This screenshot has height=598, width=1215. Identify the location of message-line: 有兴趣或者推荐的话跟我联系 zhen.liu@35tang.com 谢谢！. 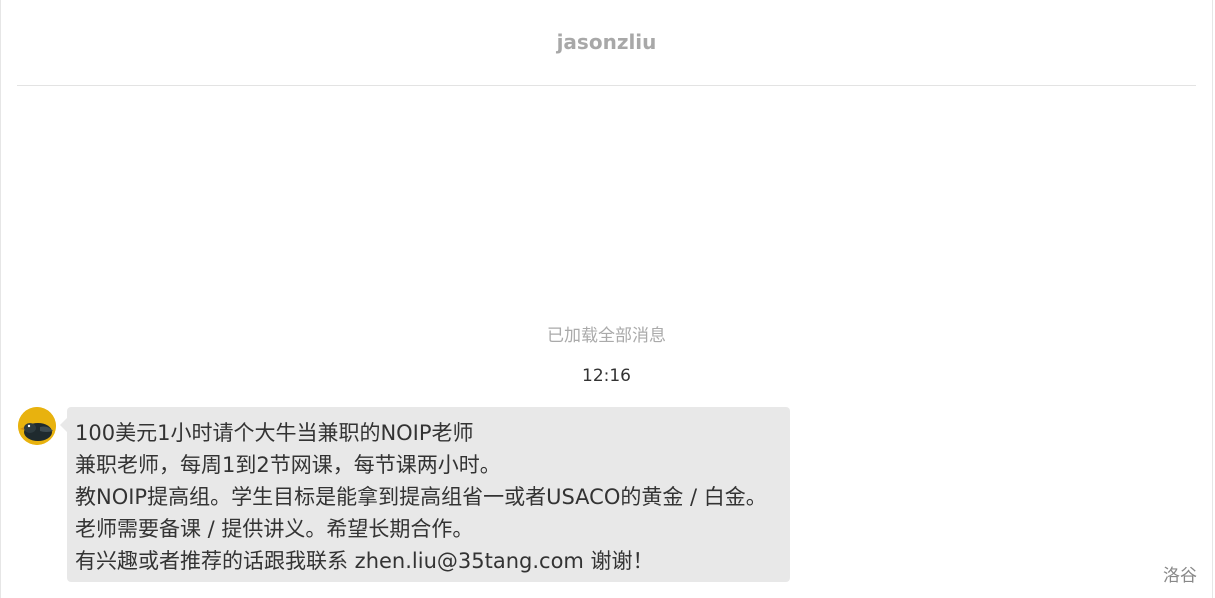
(364, 561).